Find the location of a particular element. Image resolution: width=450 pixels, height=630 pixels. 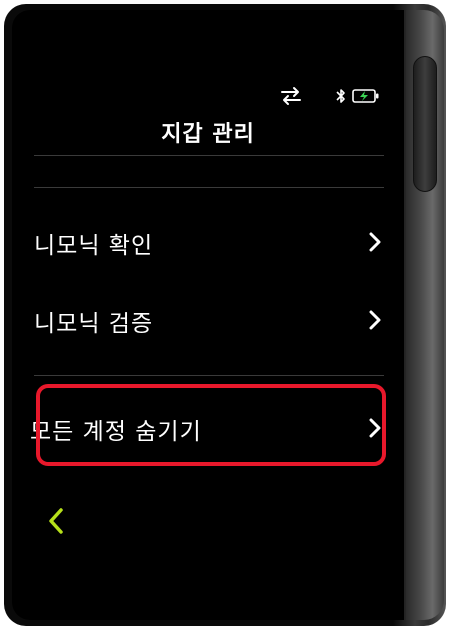

menu-item-label: 모든 계정 숨기기 is located at coordinates (116, 432).